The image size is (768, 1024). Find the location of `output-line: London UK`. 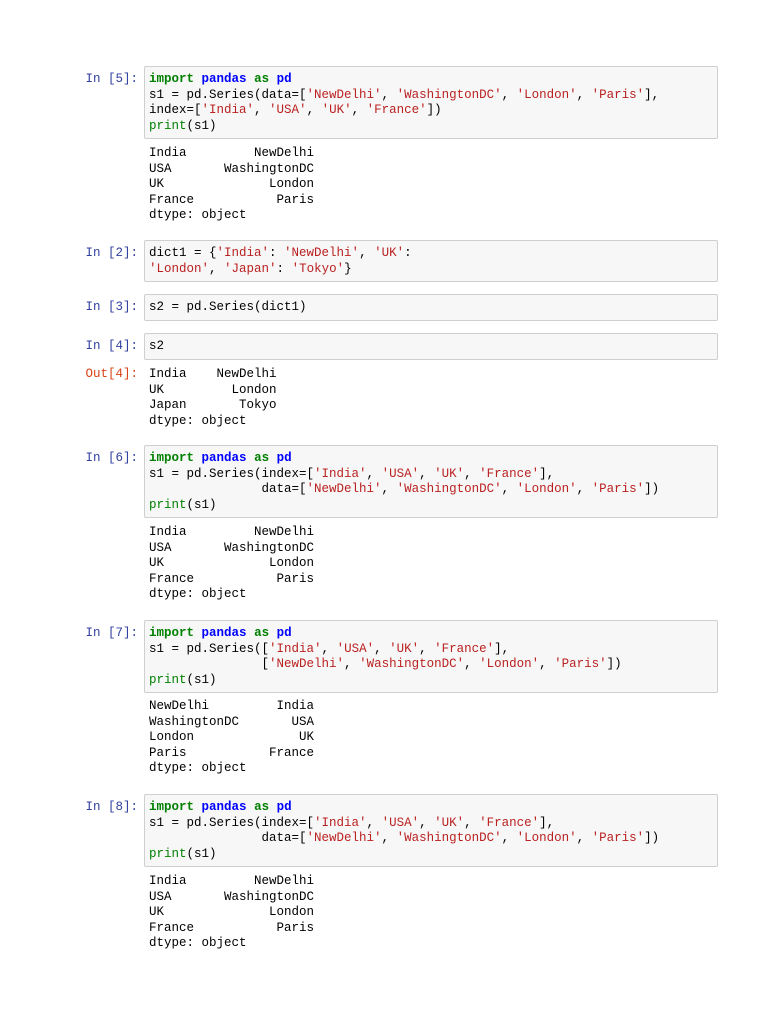

output-line: London UK is located at coordinates (232, 737).